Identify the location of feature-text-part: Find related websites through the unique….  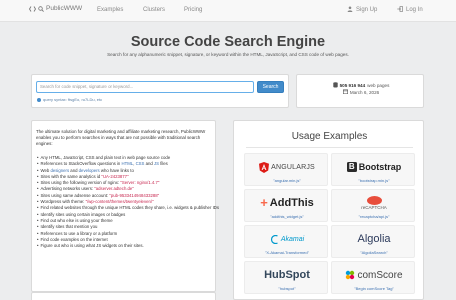
(130, 208).